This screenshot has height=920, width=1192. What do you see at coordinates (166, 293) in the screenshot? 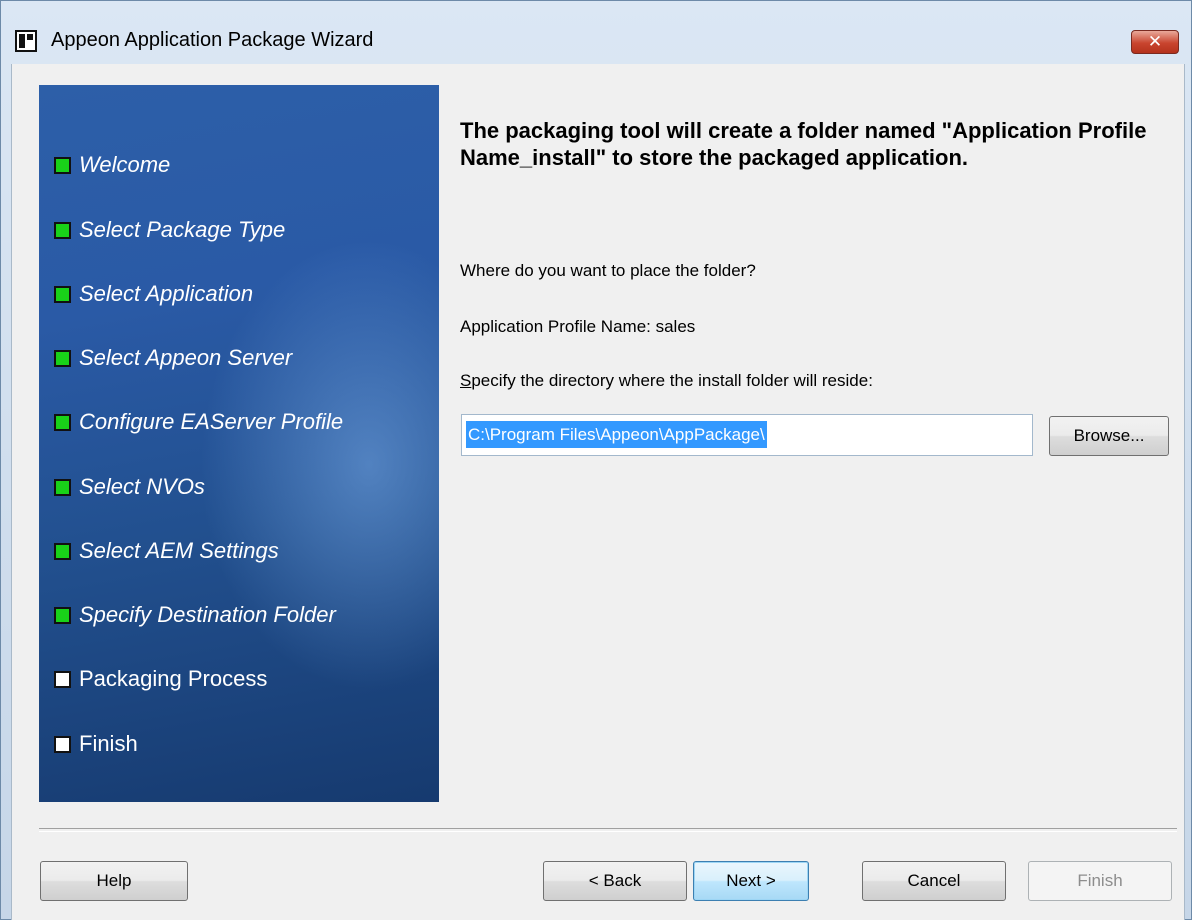
I see `step-label: Select Application` at bounding box center [166, 293].